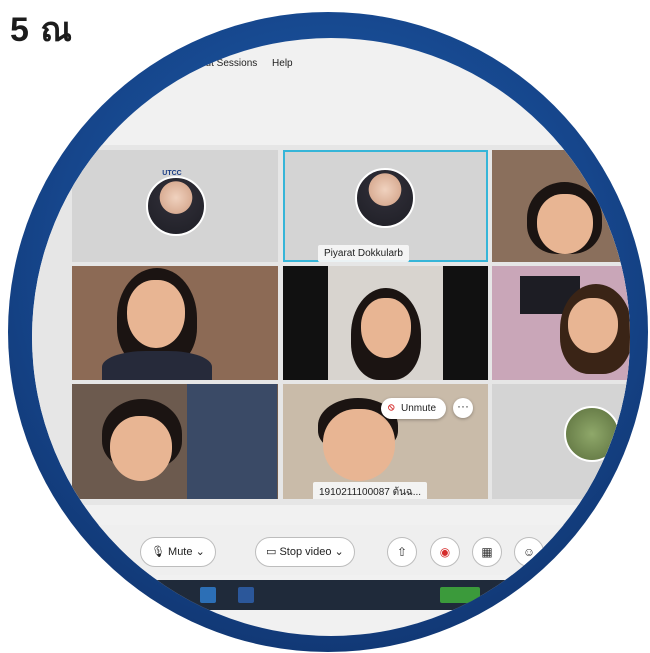 The width and height of the screenshot is (650, 653). Describe the element at coordinates (463, 408) in the screenshot. I see `more-options-button: ···` at that location.